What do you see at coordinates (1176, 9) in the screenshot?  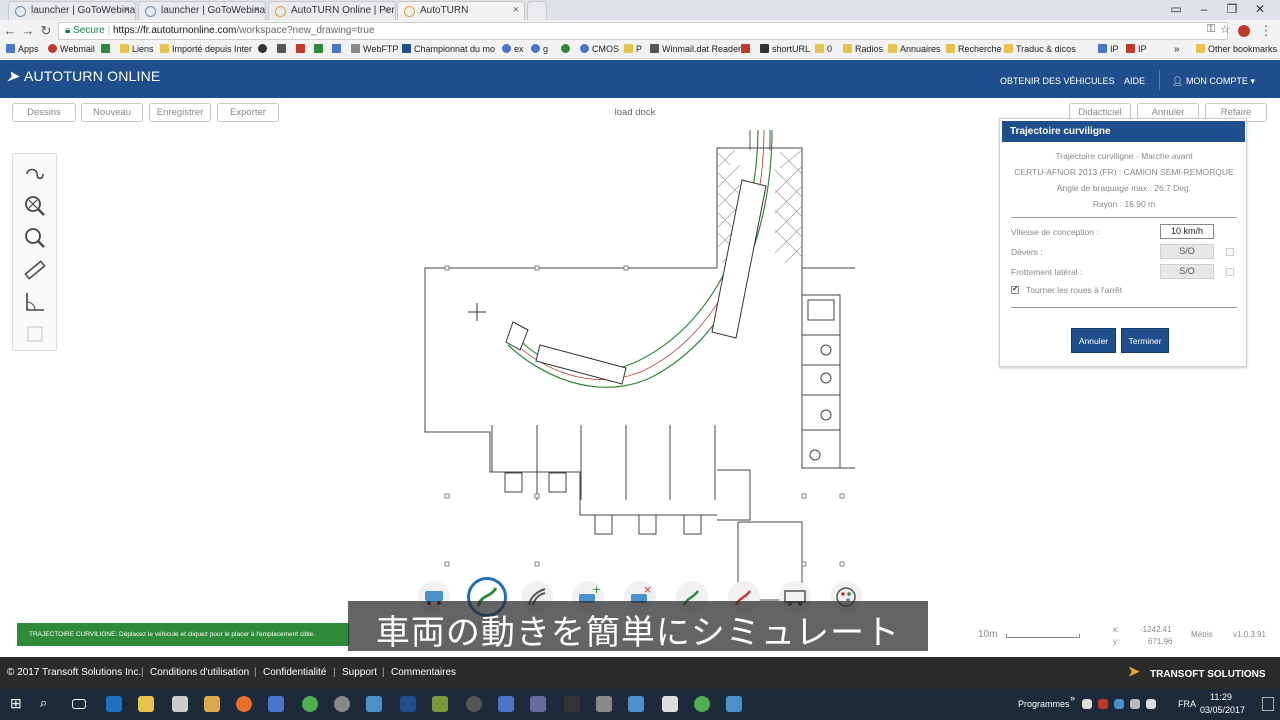 I see `user-icon: ▭` at bounding box center [1176, 9].